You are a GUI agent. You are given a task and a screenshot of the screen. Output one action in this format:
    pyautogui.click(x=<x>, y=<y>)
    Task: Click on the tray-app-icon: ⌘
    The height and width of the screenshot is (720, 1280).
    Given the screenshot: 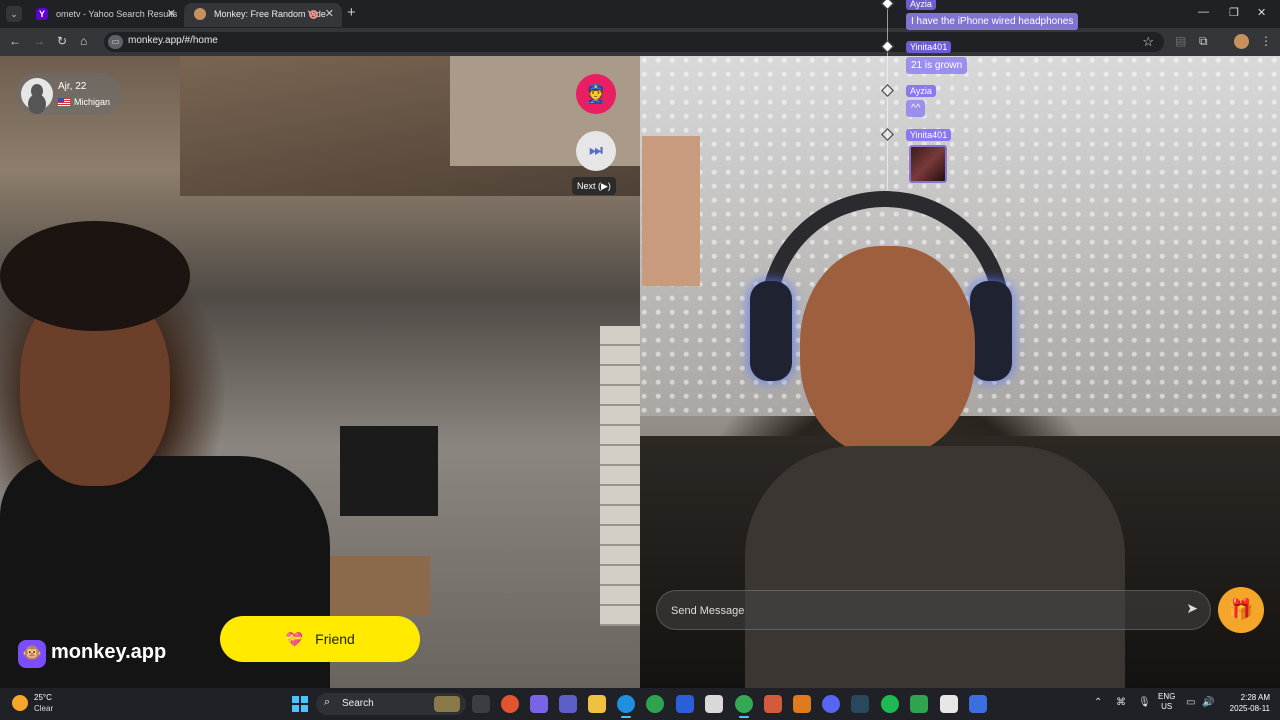 What is the action you would take?
    pyautogui.click(x=1121, y=702)
    